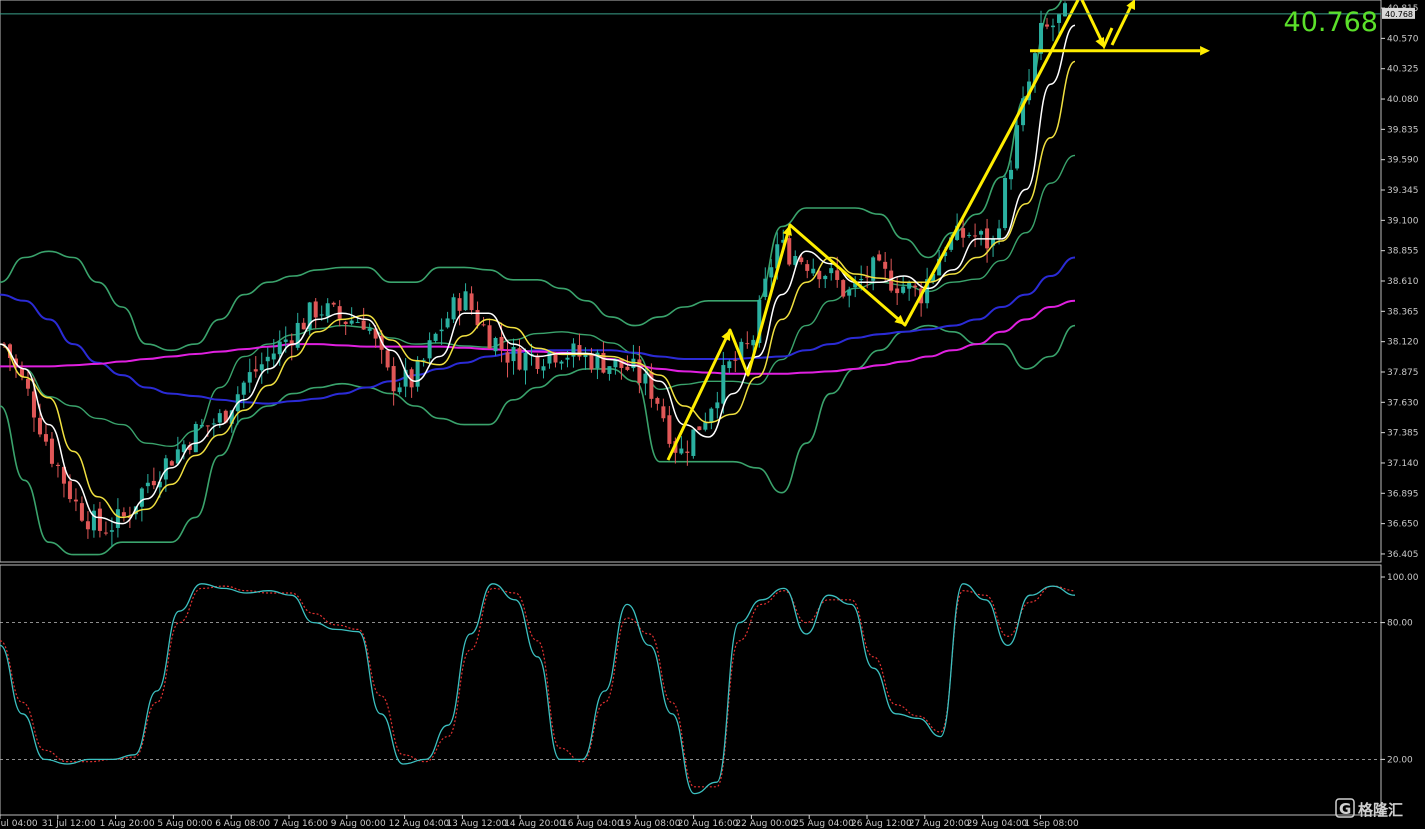  What do you see at coordinates (1400, 624) in the screenshot?
I see `osc-tick-label: 80.00` at bounding box center [1400, 624].